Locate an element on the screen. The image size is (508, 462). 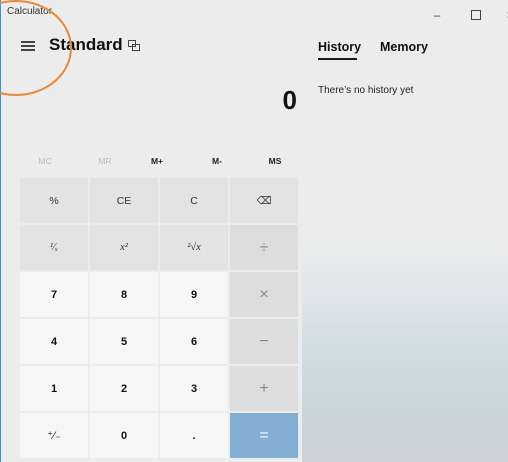
negate-button: ⁺⁄₋ is located at coordinates (54, 435).